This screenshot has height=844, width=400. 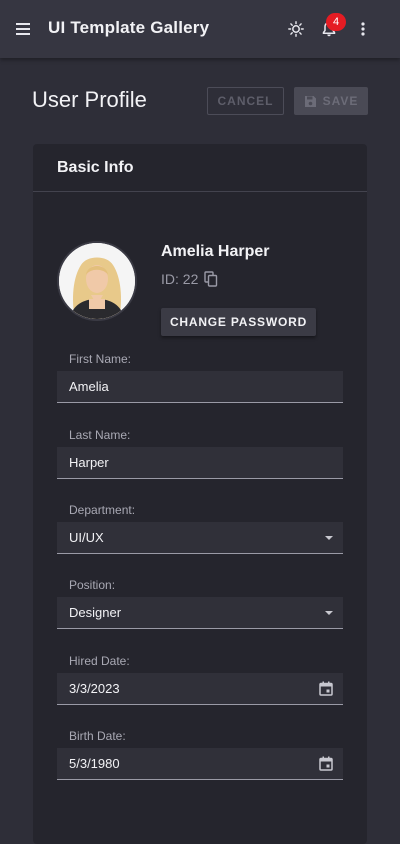 I want to click on first-name-field: First Name: Amelia, so click(x=200, y=377).